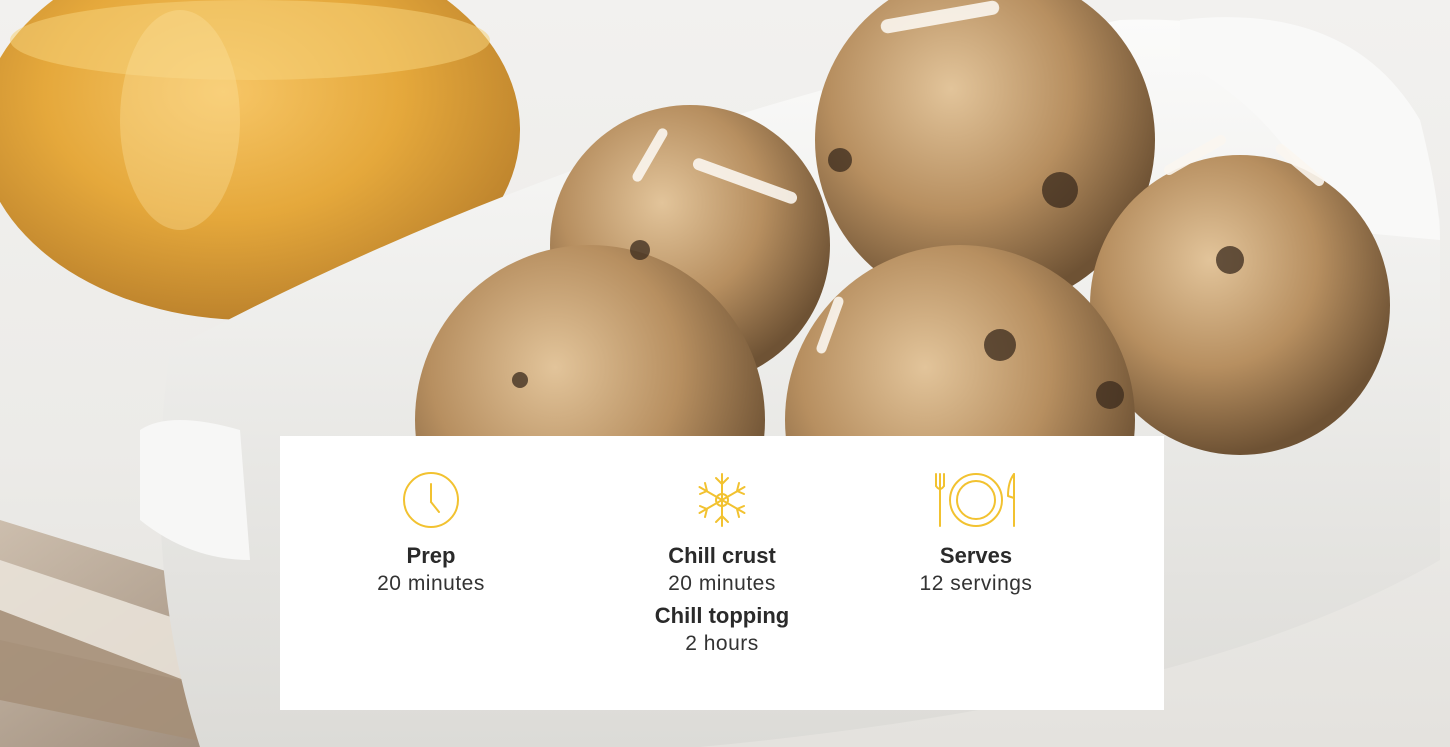 This screenshot has height=747, width=1450. Describe the element at coordinates (431, 555) in the screenshot. I see `prep-label: Prep` at that location.